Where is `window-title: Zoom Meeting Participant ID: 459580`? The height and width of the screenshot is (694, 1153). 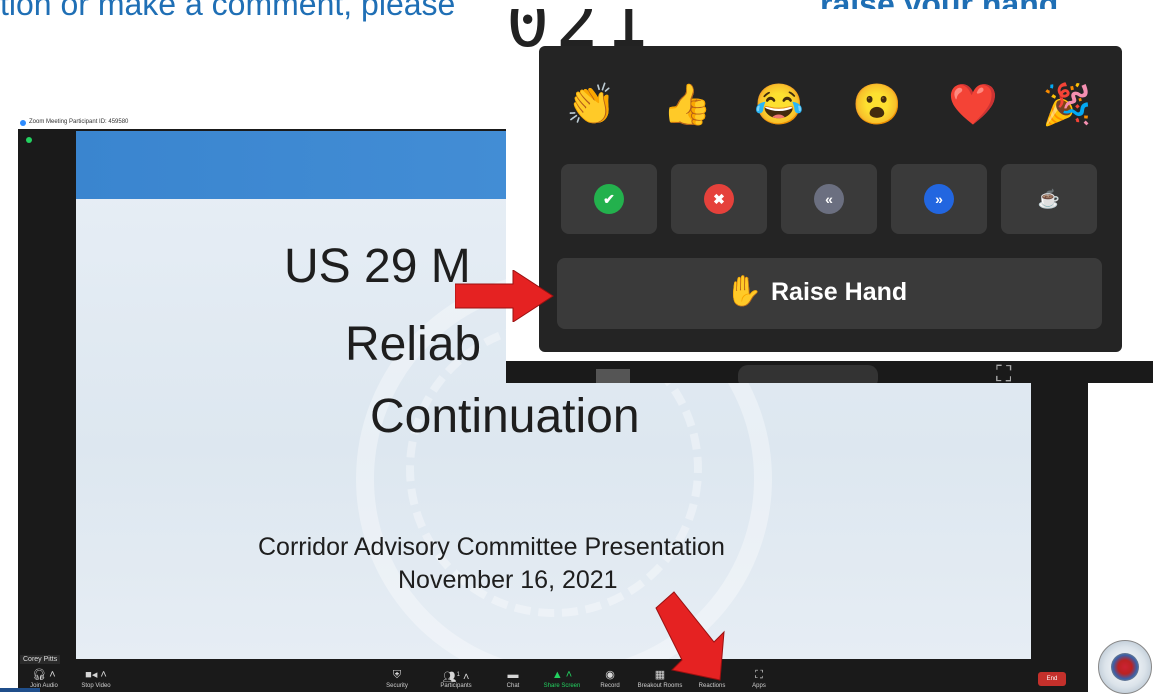
window-title: Zoom Meeting Participant ID: 459580 is located at coordinates (79, 122).